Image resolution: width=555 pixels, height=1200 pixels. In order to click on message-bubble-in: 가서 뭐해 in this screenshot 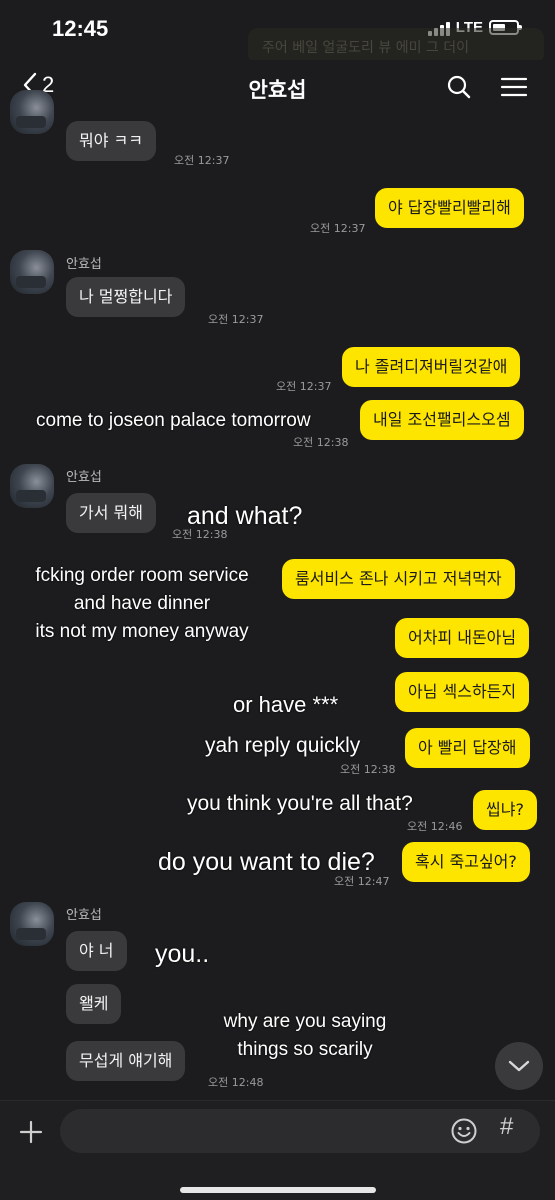, I will do `click(111, 513)`.